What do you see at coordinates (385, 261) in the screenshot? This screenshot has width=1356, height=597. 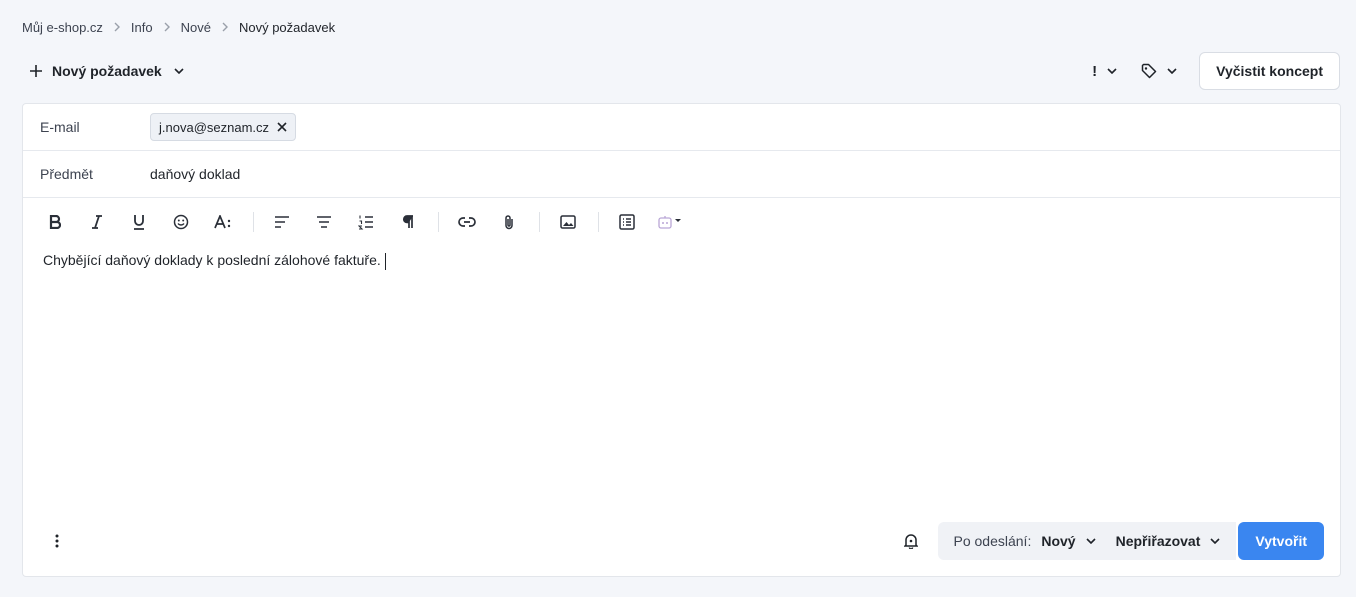 I see `text-caret` at bounding box center [385, 261].